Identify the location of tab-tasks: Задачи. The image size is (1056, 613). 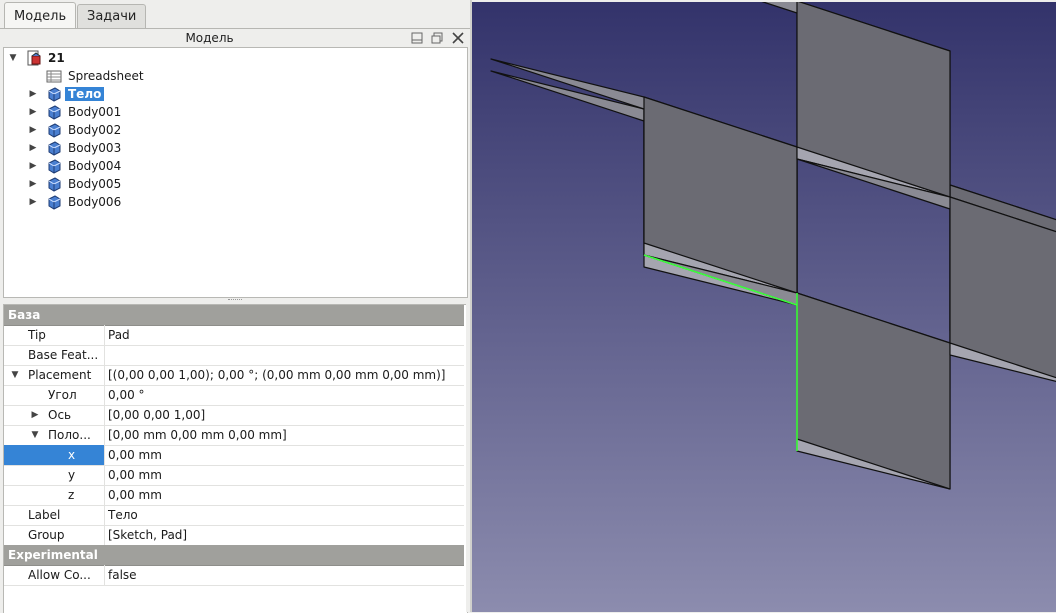
(112, 16).